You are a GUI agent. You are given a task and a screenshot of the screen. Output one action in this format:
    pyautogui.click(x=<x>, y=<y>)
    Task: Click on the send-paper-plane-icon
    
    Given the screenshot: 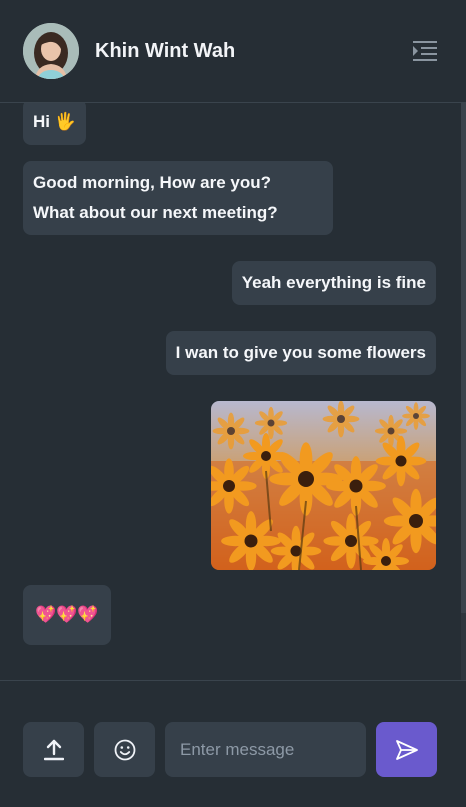 What is the action you would take?
    pyautogui.click(x=406, y=749)
    